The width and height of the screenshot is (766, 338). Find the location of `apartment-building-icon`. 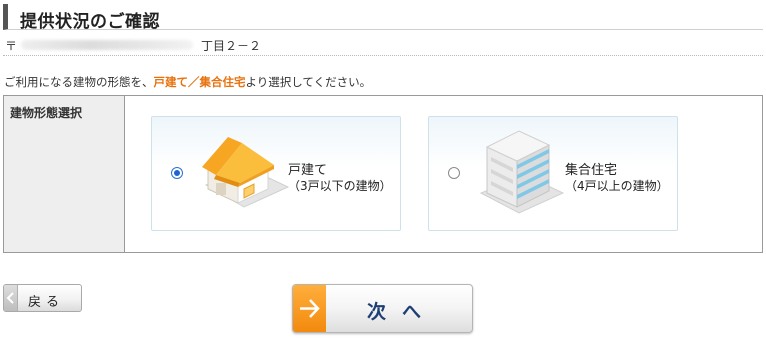

apartment-building-icon is located at coordinates (522, 172).